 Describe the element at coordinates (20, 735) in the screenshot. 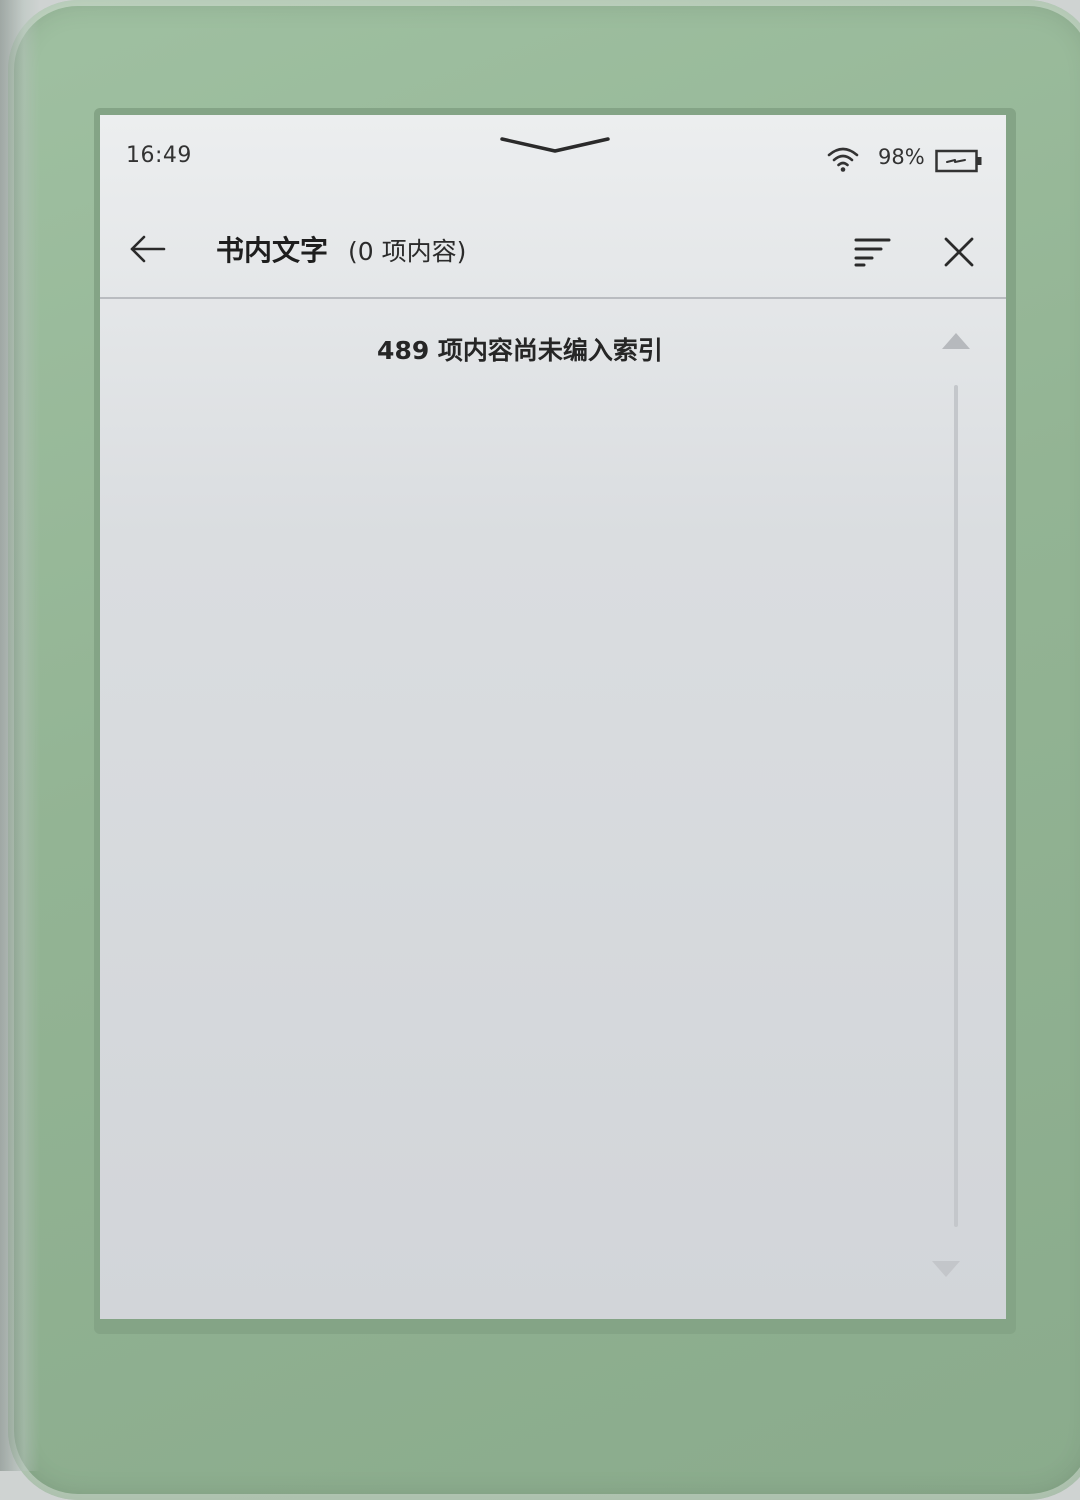

I see `device-edge` at that location.